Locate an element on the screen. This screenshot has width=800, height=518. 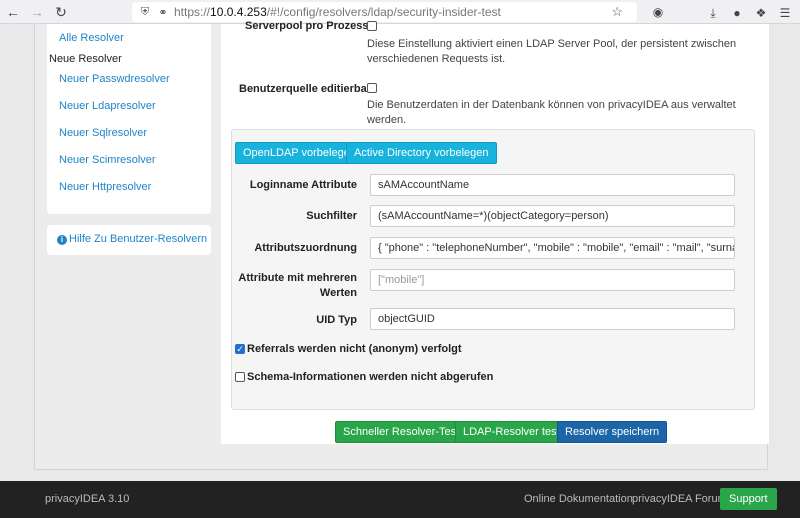
pocket-icon: ◉ is located at coordinates (658, 12).